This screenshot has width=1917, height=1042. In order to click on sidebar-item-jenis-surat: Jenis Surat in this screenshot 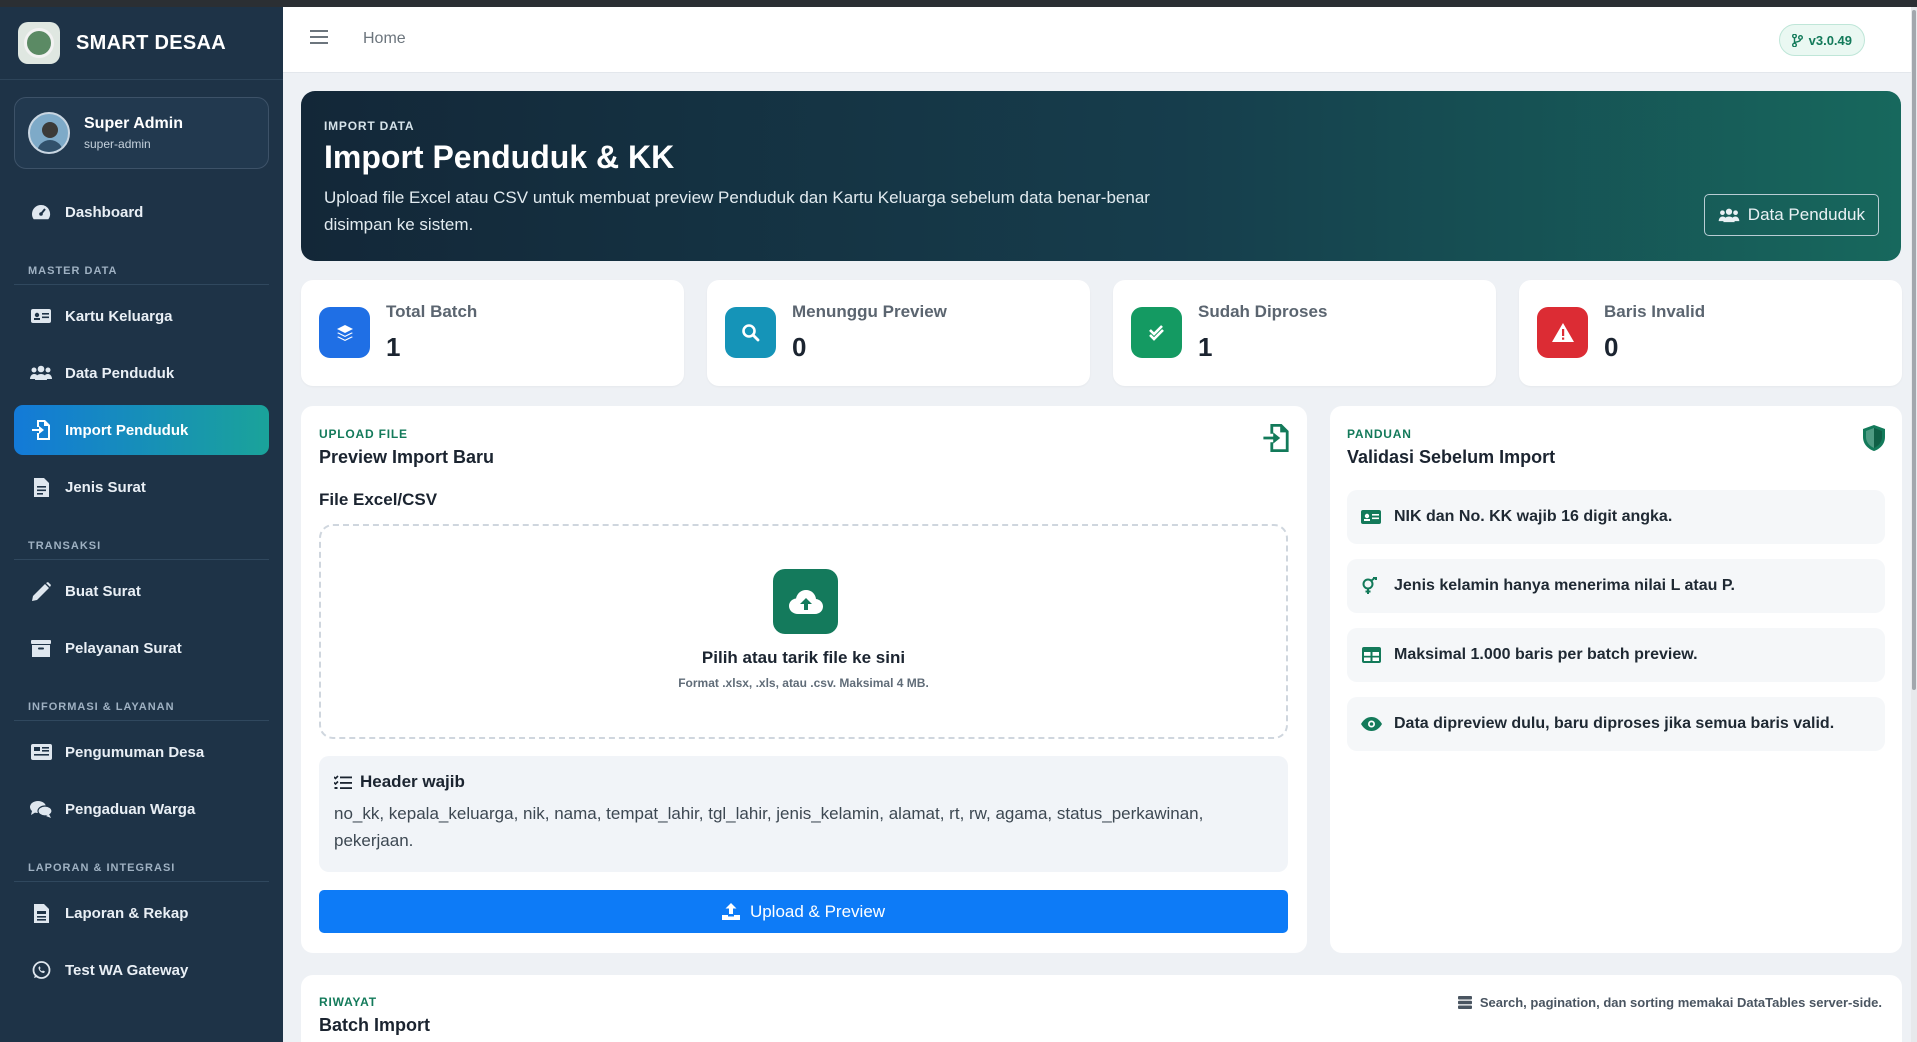, I will do `click(141, 487)`.